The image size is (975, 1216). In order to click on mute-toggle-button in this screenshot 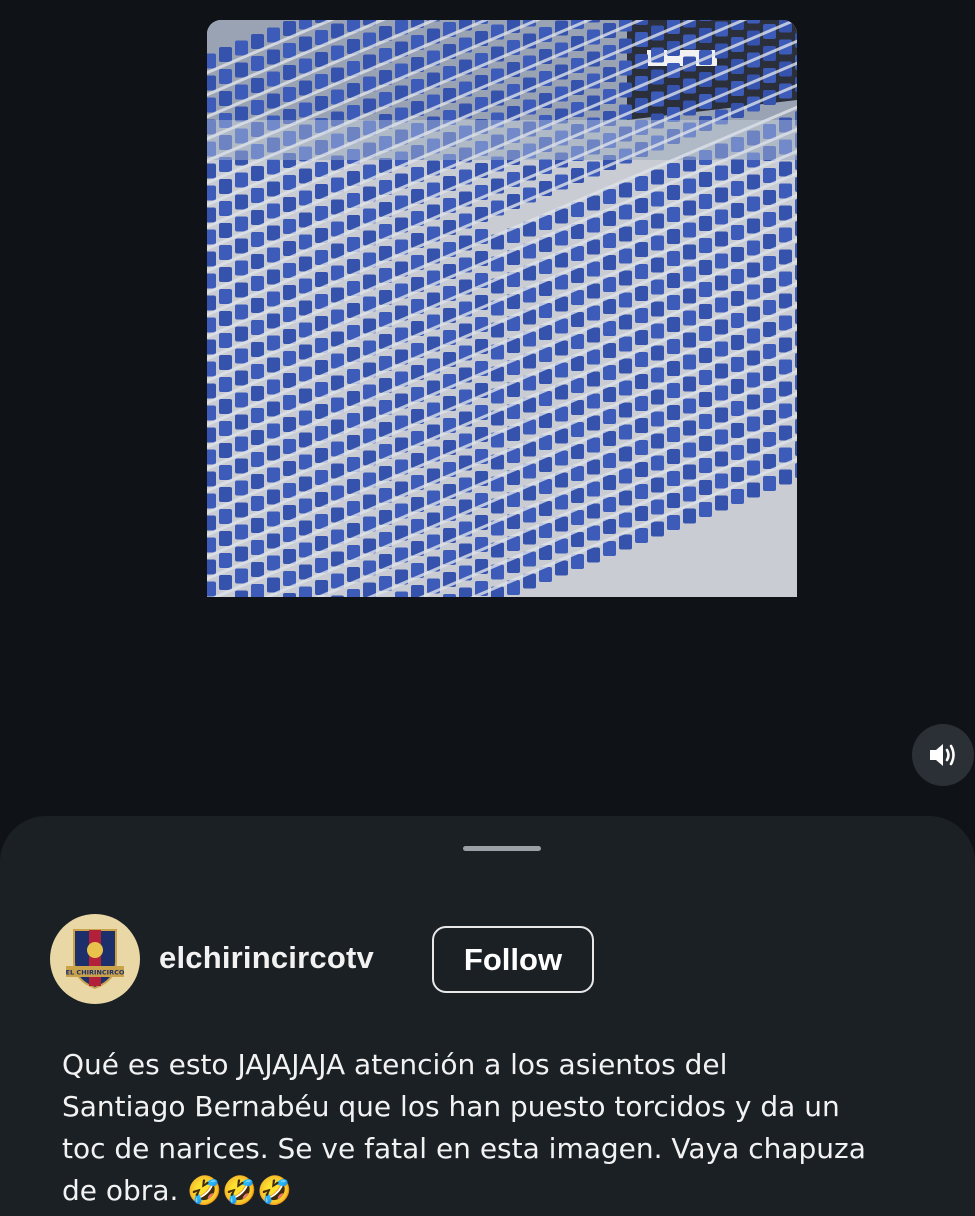, I will do `click(943, 755)`.